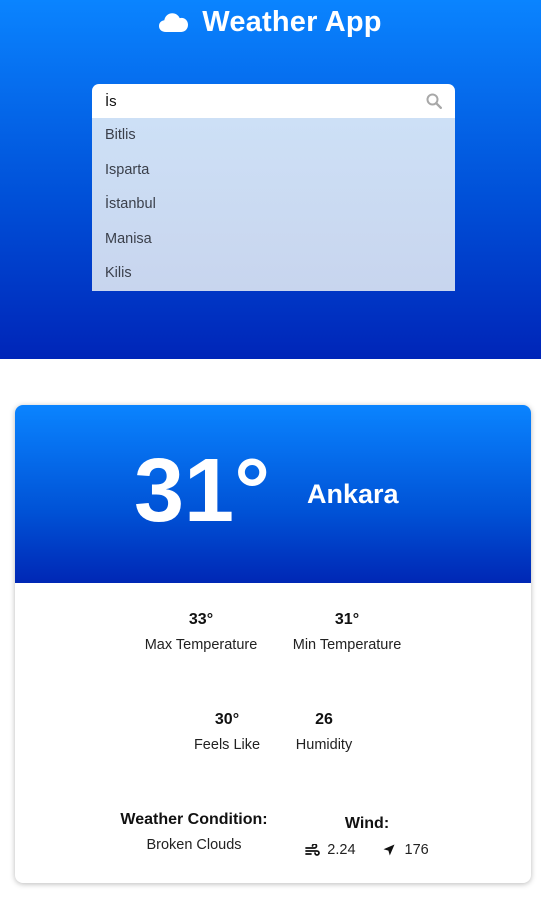 Image resolution: width=541 pixels, height=901 pixels. What do you see at coordinates (367, 836) in the screenshot?
I see `wind: Wind: 2.24 176` at bounding box center [367, 836].